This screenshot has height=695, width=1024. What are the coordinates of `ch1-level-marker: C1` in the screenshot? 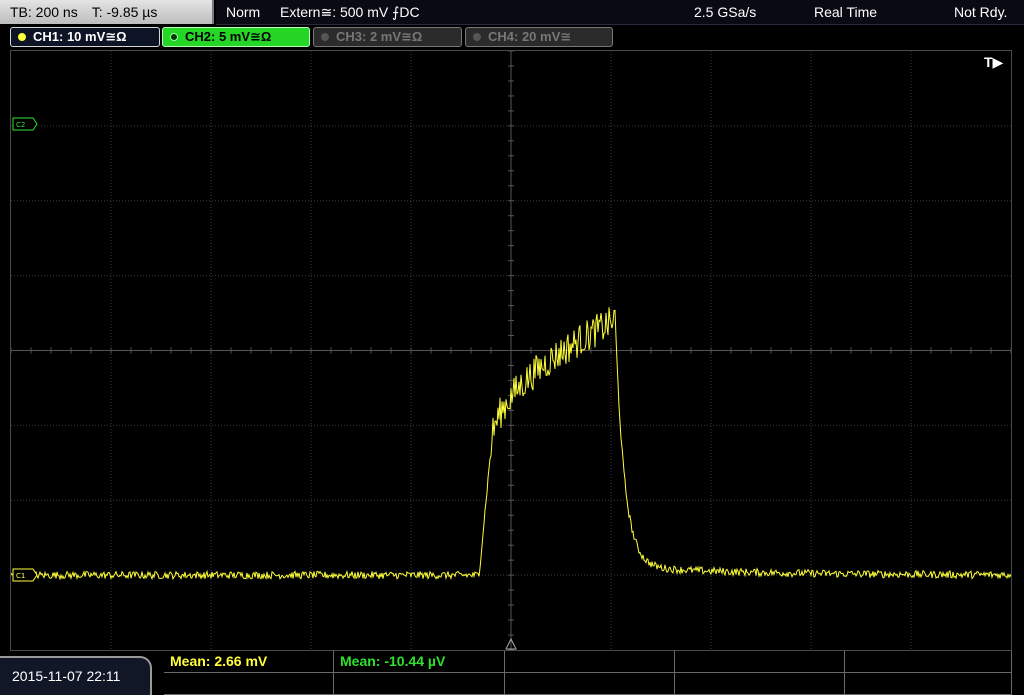 It's located at (25, 575).